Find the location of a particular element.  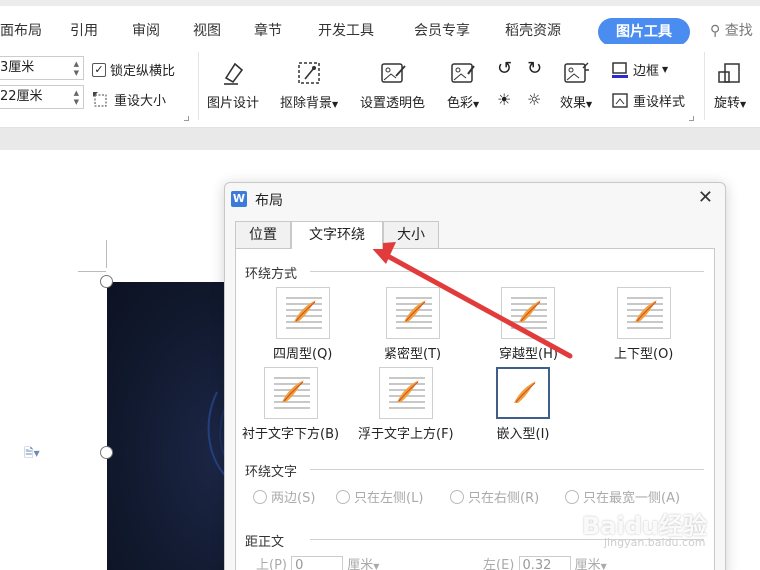

menu-item-review: 审阅 is located at coordinates (146, 30).